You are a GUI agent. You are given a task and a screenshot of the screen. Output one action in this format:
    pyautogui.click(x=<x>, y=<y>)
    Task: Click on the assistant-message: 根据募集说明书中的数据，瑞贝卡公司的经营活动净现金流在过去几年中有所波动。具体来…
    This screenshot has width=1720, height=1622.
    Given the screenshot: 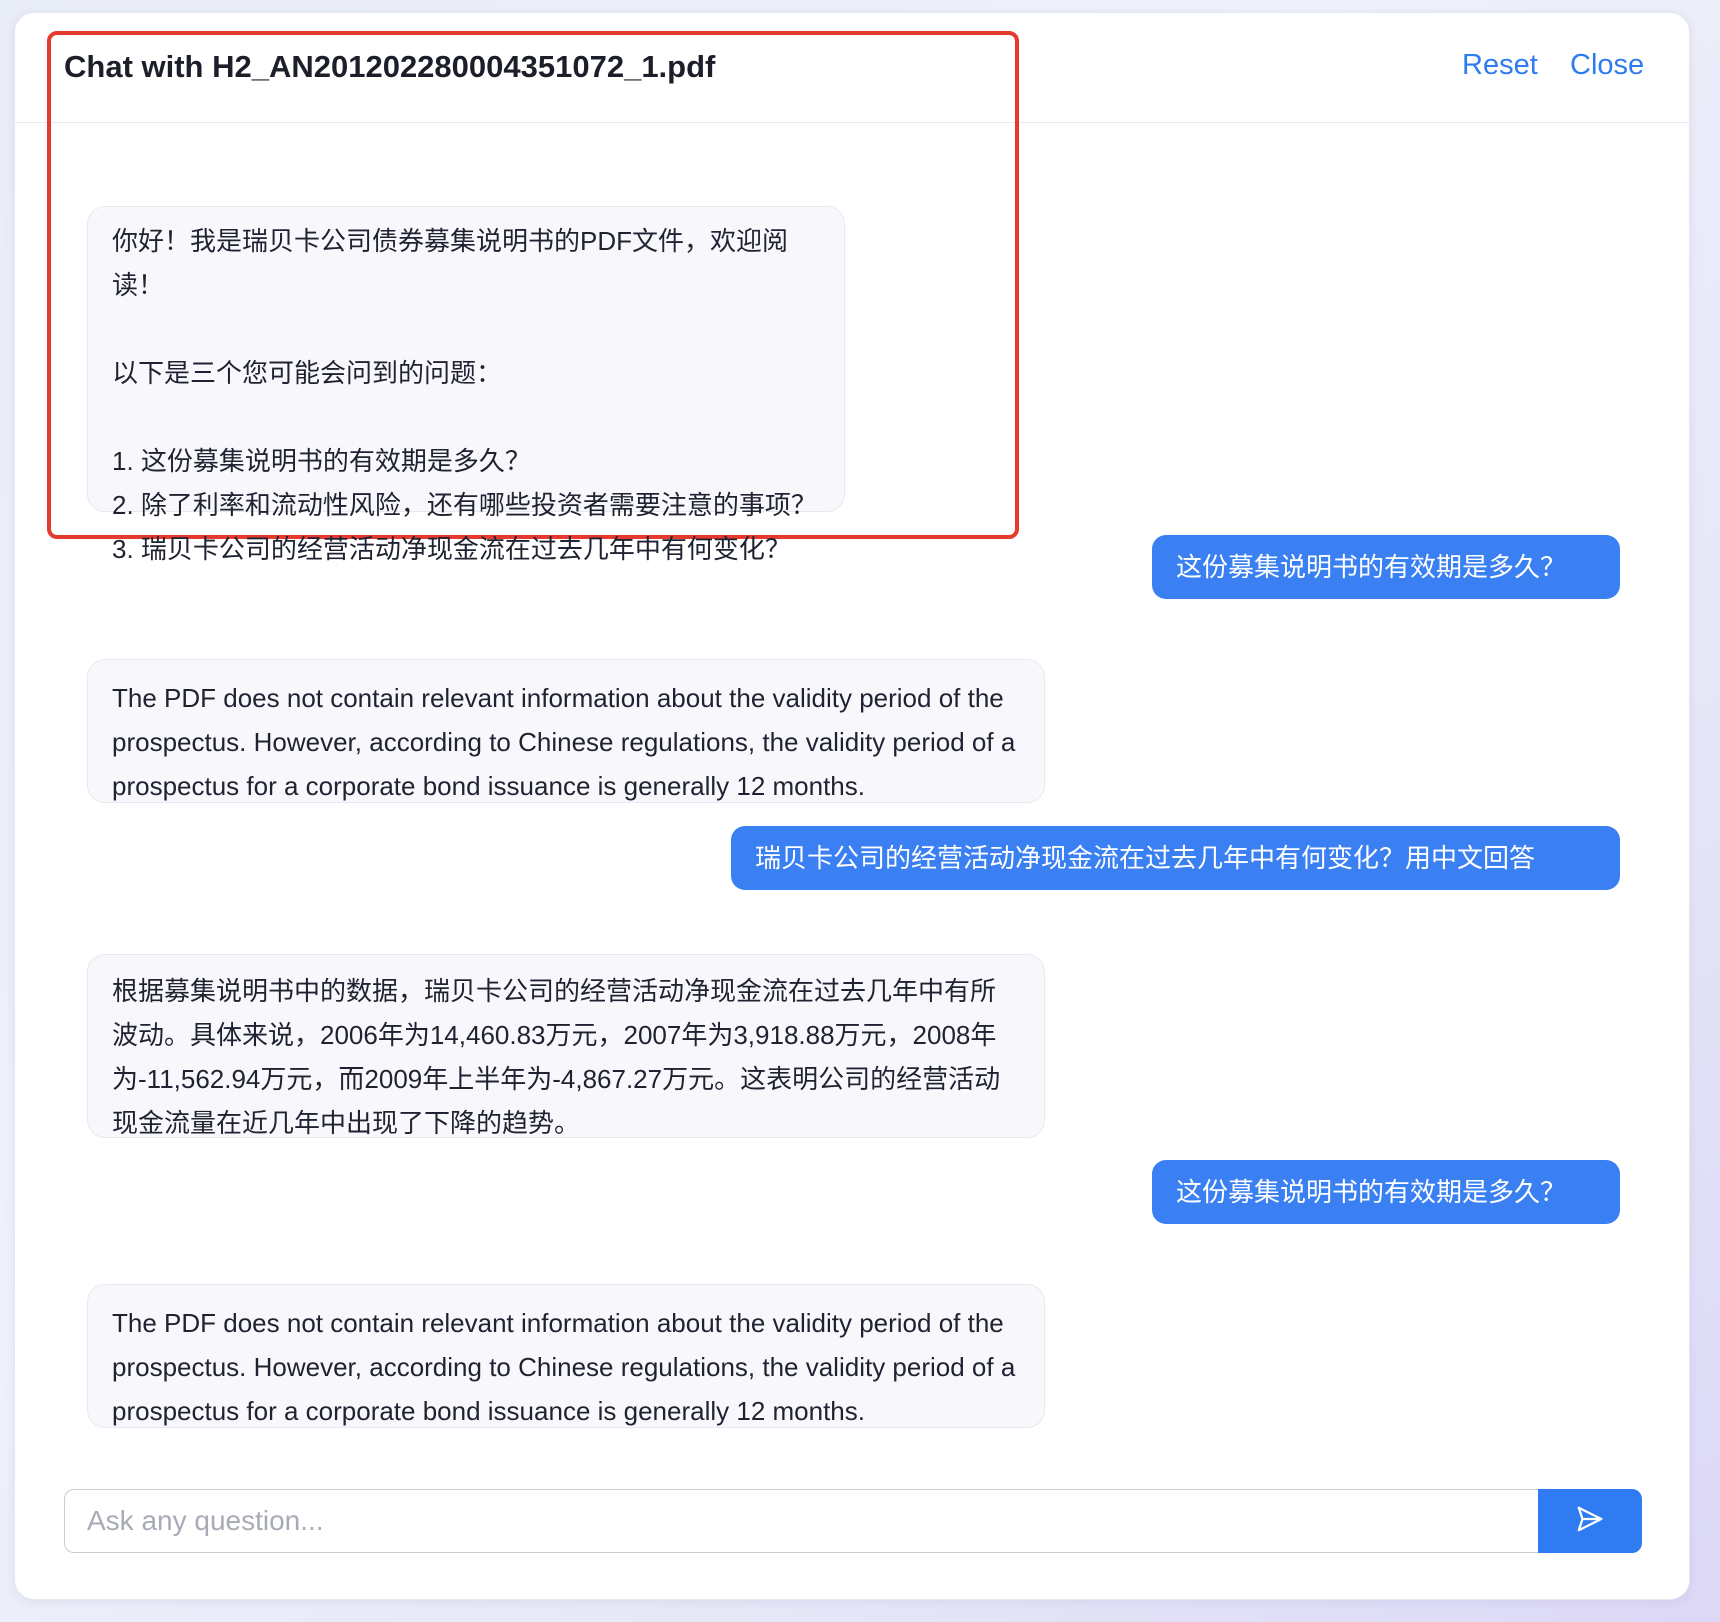 What is the action you would take?
    pyautogui.click(x=566, y=1046)
    